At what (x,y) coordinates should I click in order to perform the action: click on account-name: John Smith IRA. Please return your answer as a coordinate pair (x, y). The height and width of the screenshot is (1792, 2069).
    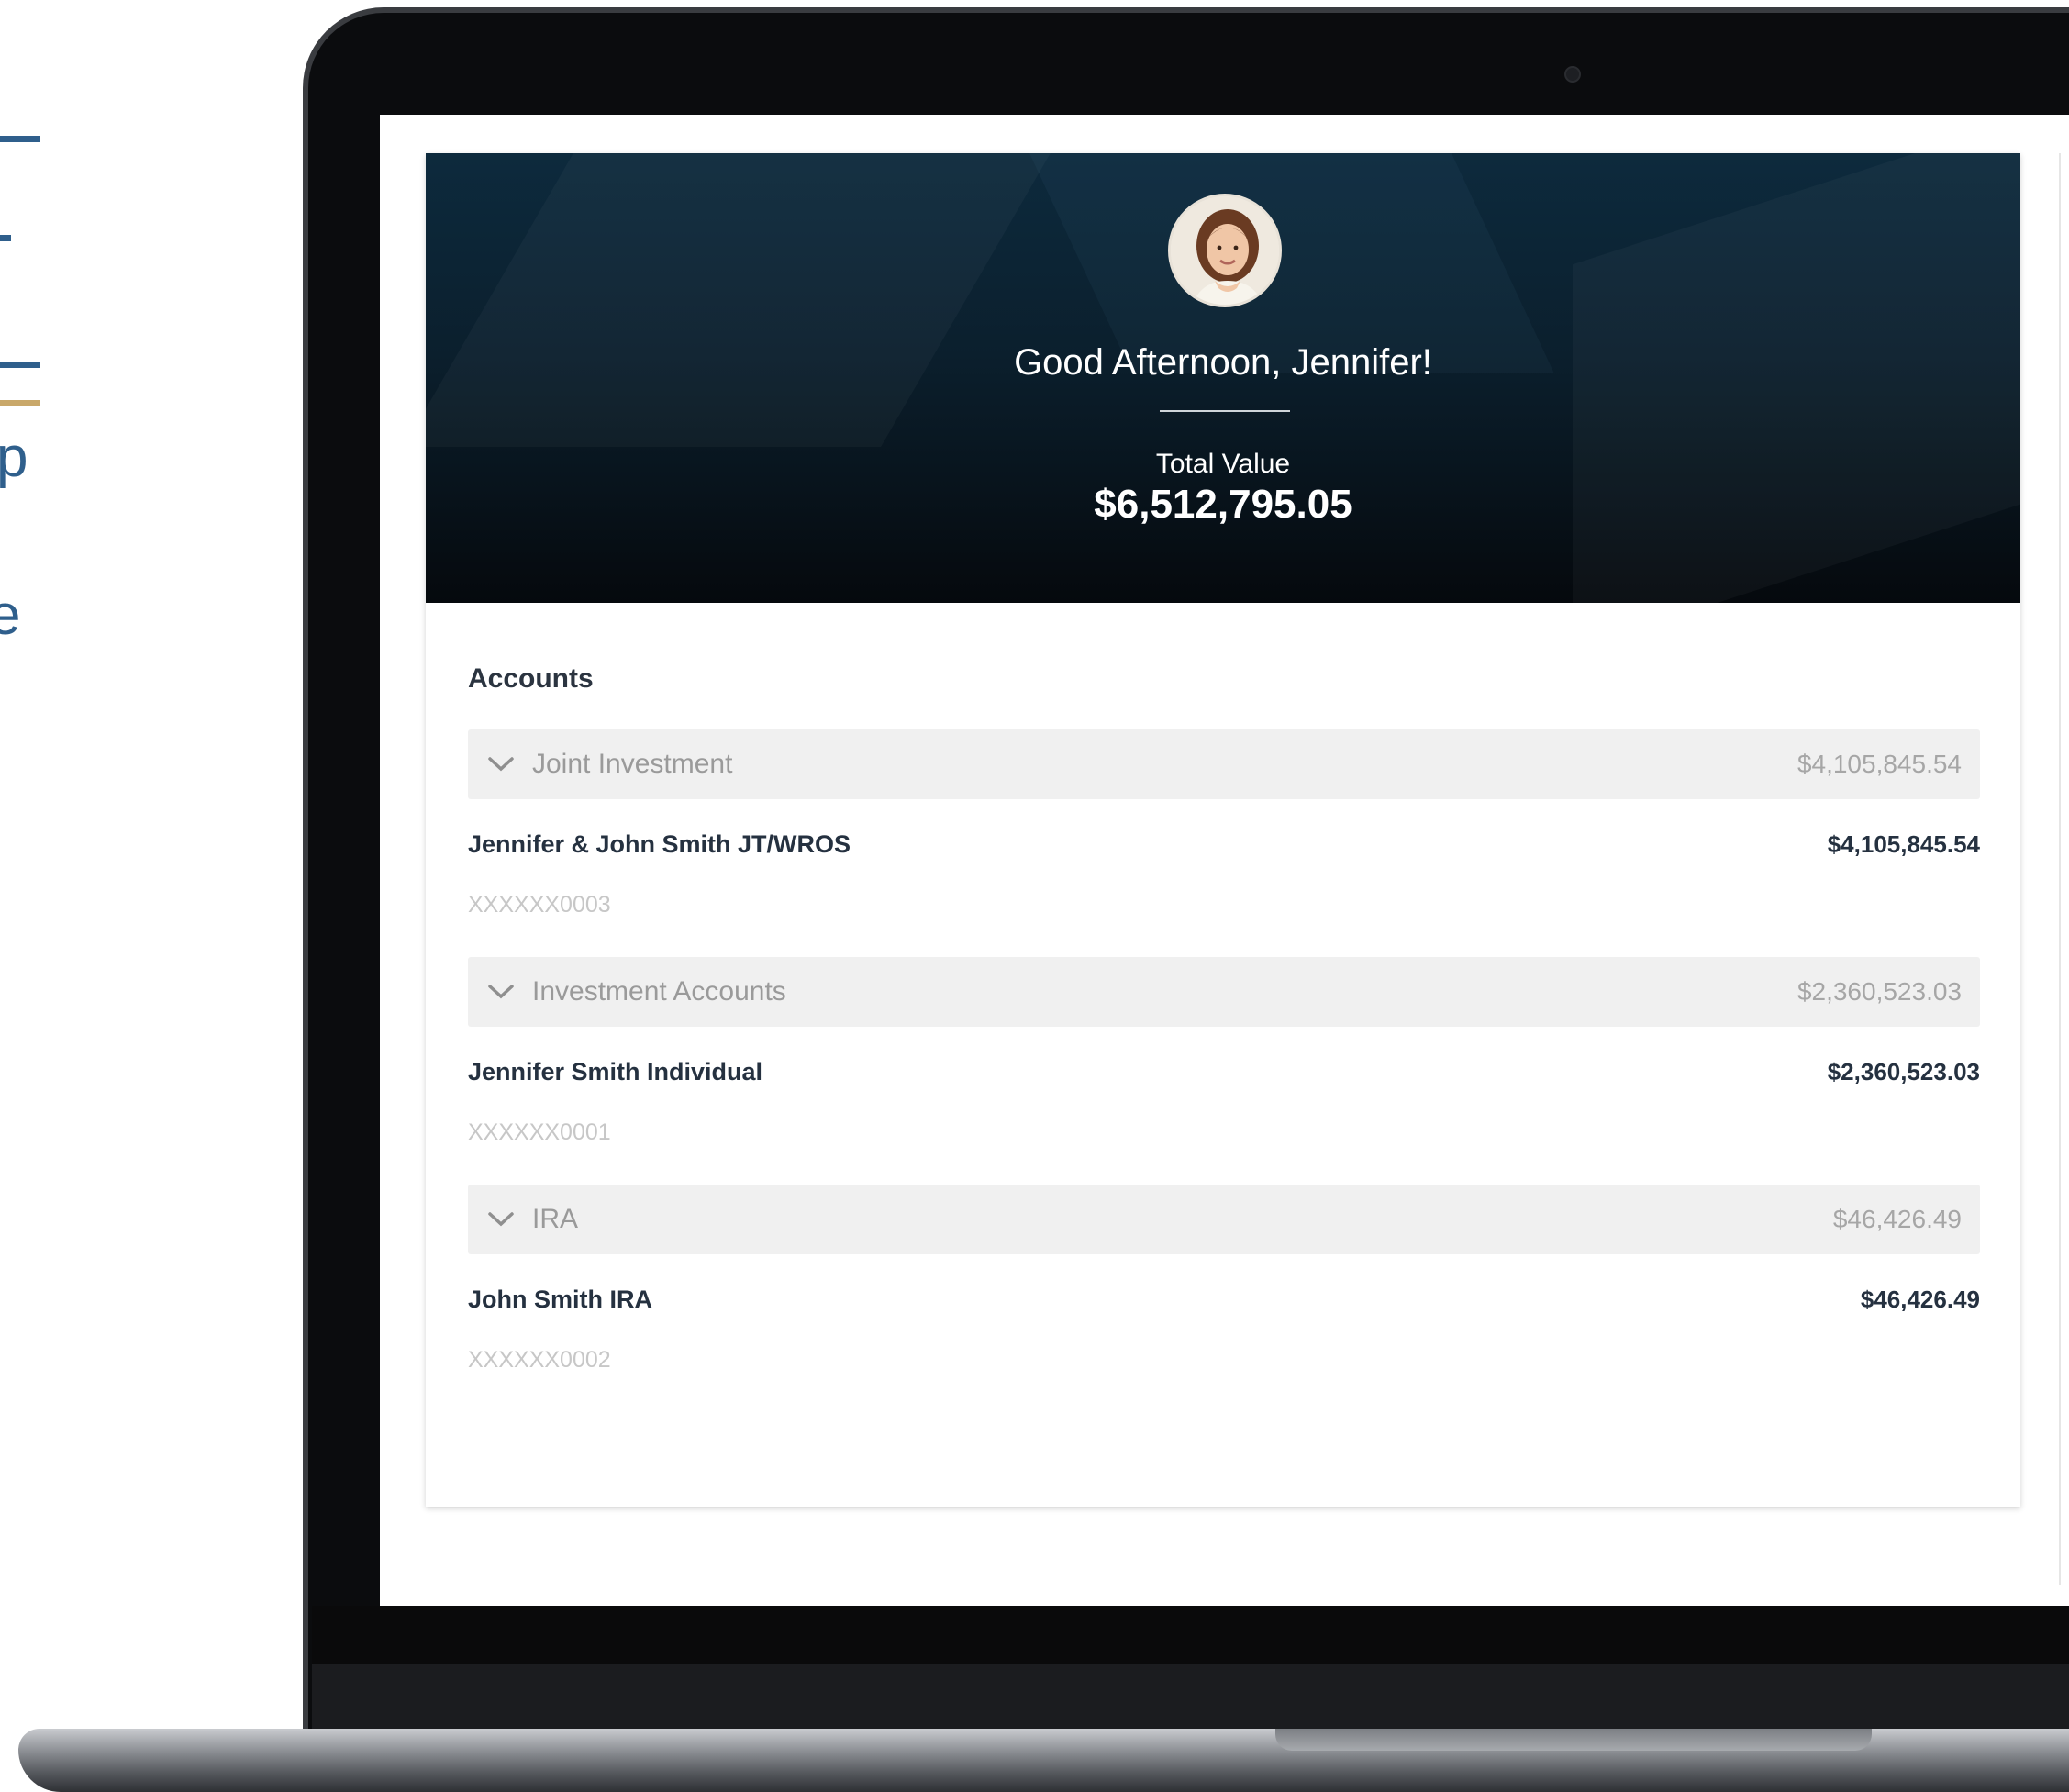
    Looking at the image, I should click on (560, 1300).